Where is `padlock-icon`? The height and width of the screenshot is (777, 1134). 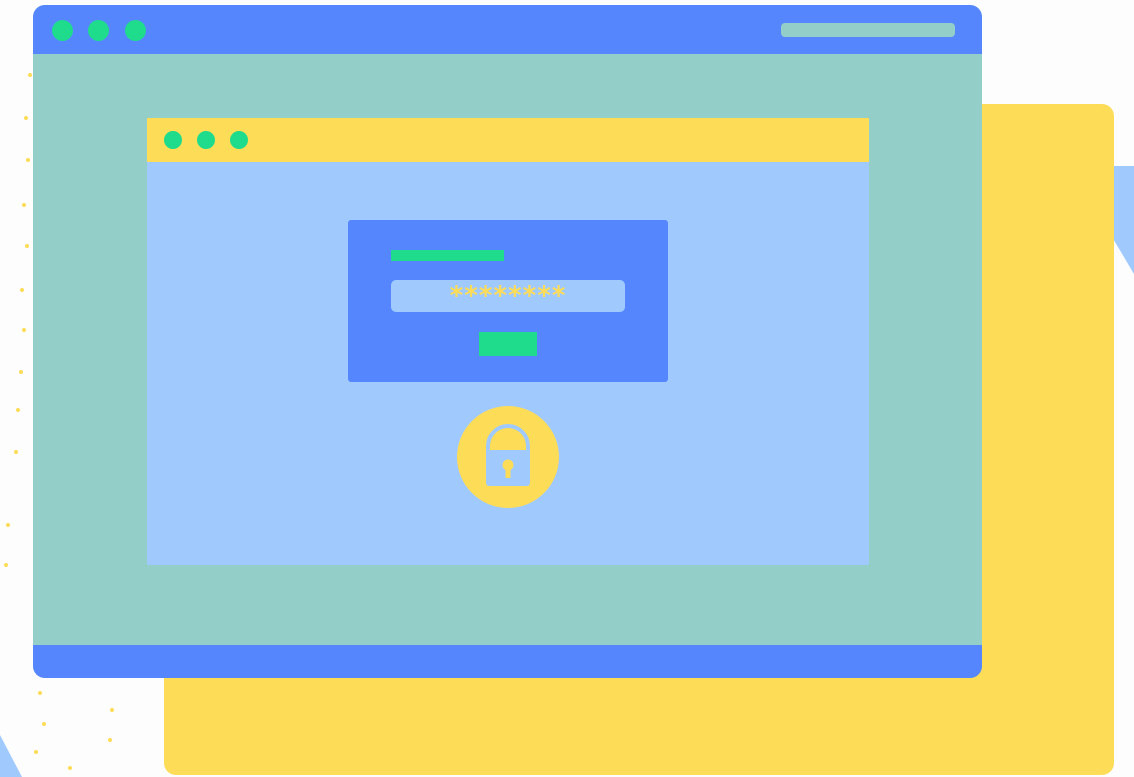
padlock-icon is located at coordinates (508, 455).